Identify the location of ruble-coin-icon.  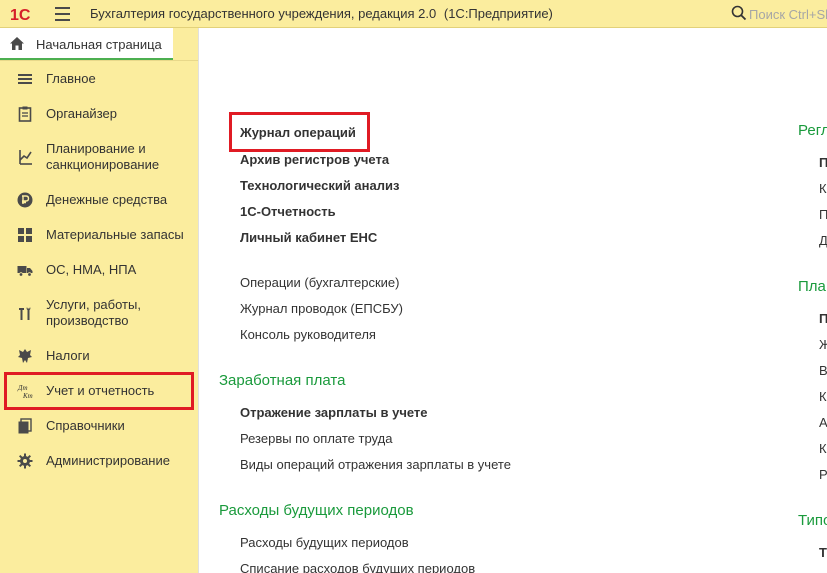
(25, 200).